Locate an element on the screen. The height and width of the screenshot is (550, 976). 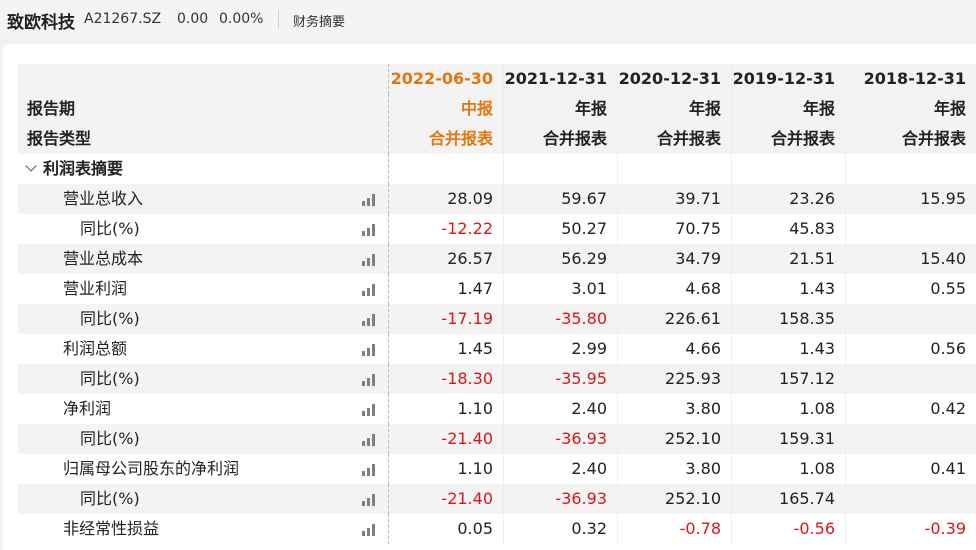
table-cell: 159.31 is located at coordinates (788, 439).